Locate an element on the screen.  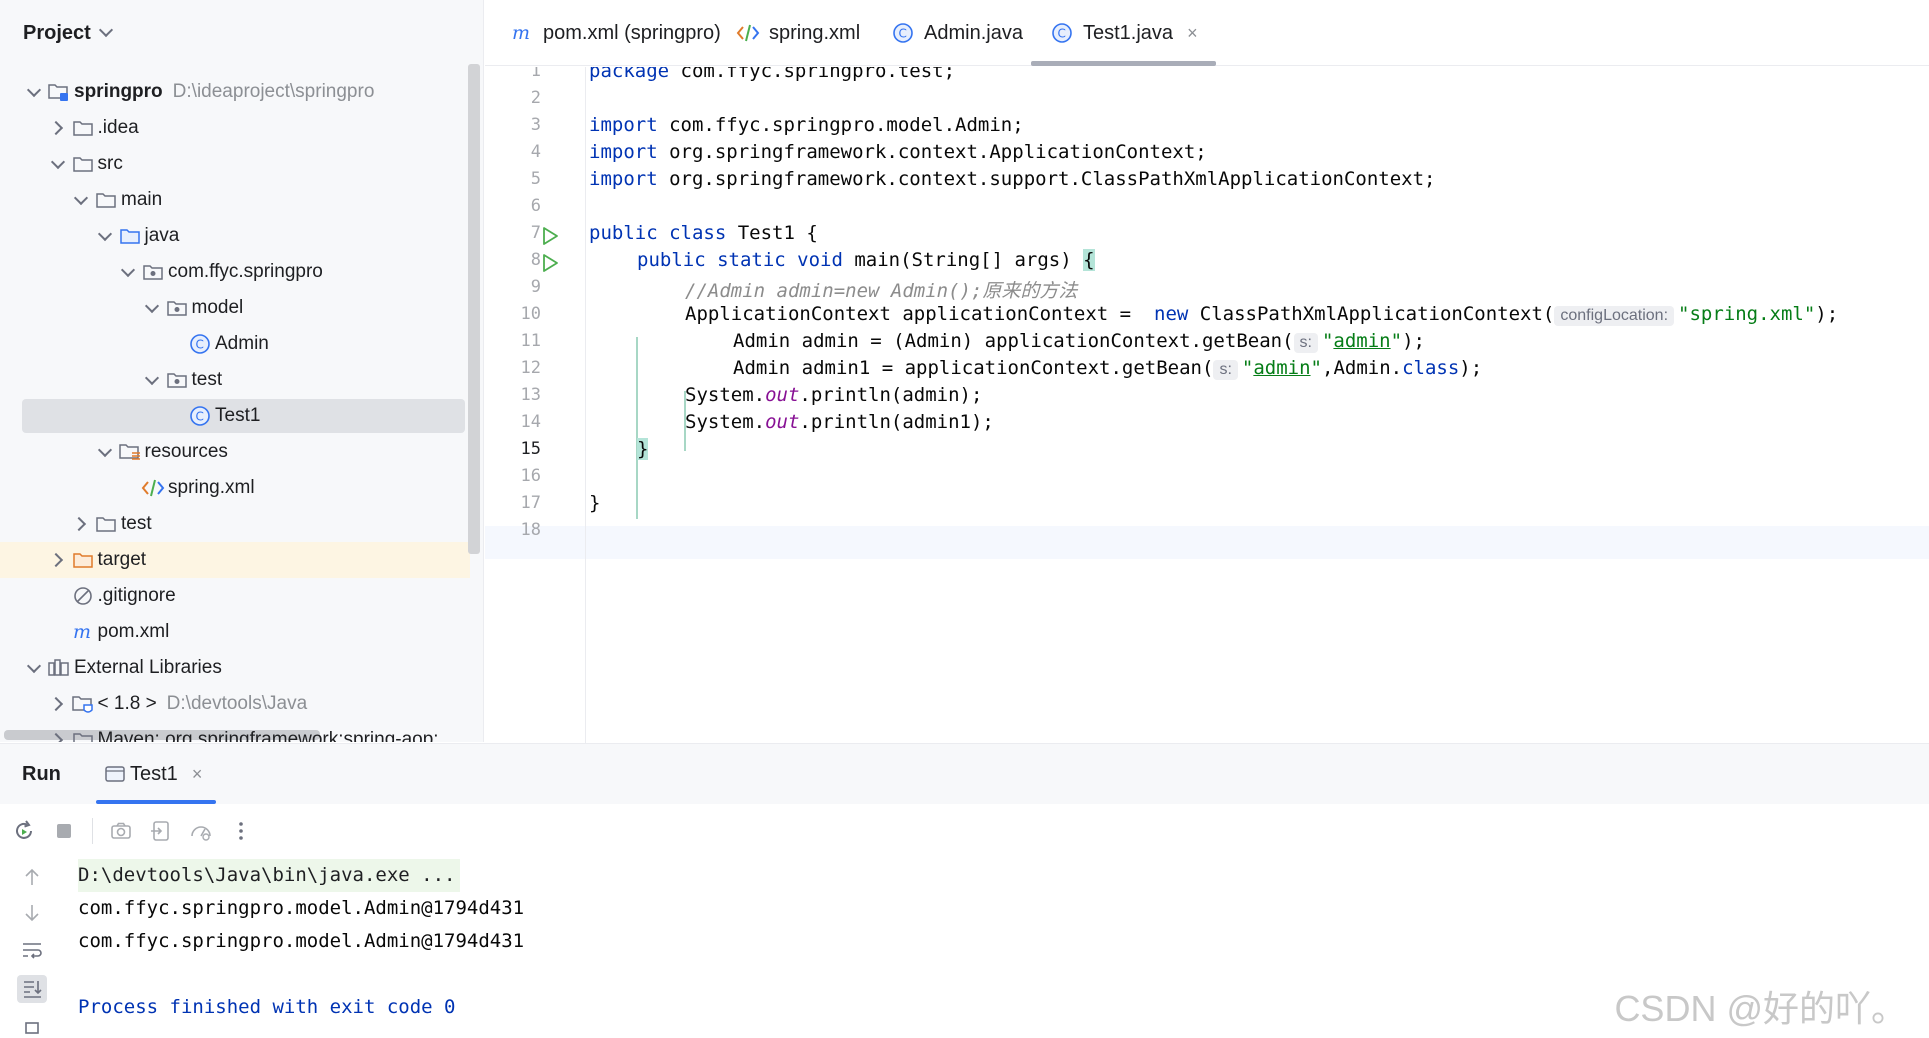
line-number: 4 is located at coordinates (535, 152).